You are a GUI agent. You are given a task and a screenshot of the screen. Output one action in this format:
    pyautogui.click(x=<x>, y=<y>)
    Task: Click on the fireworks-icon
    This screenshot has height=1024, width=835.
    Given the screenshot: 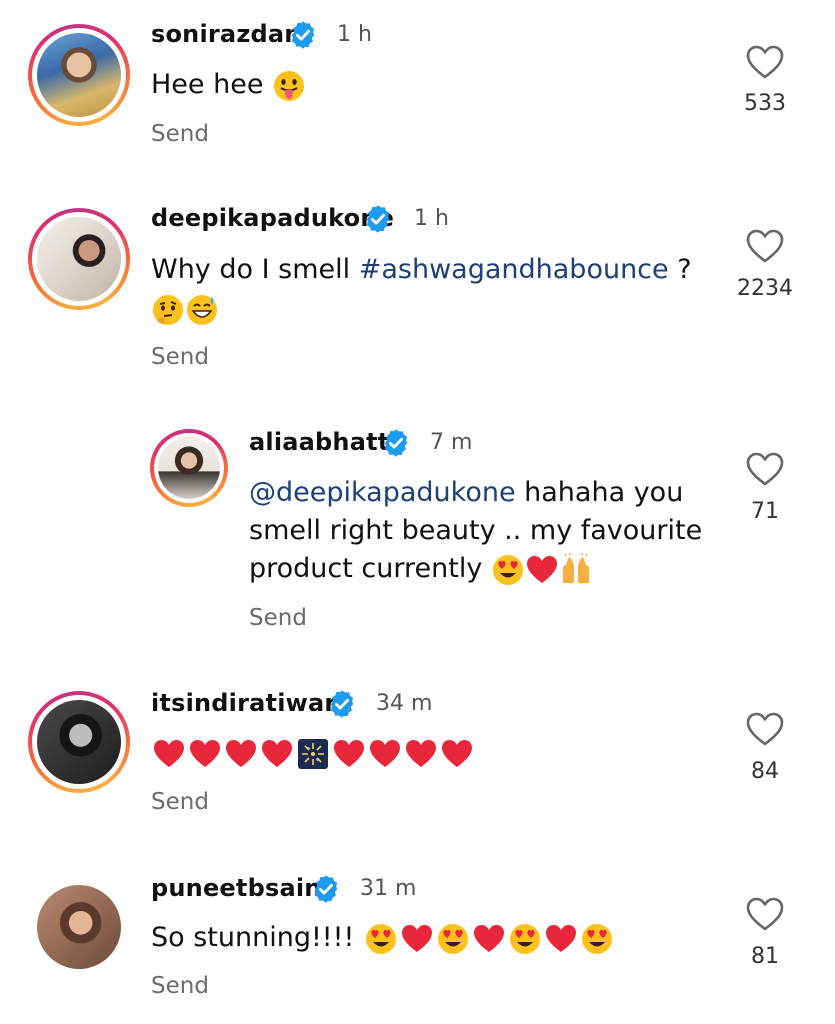 What is the action you would take?
    pyautogui.click(x=313, y=753)
    